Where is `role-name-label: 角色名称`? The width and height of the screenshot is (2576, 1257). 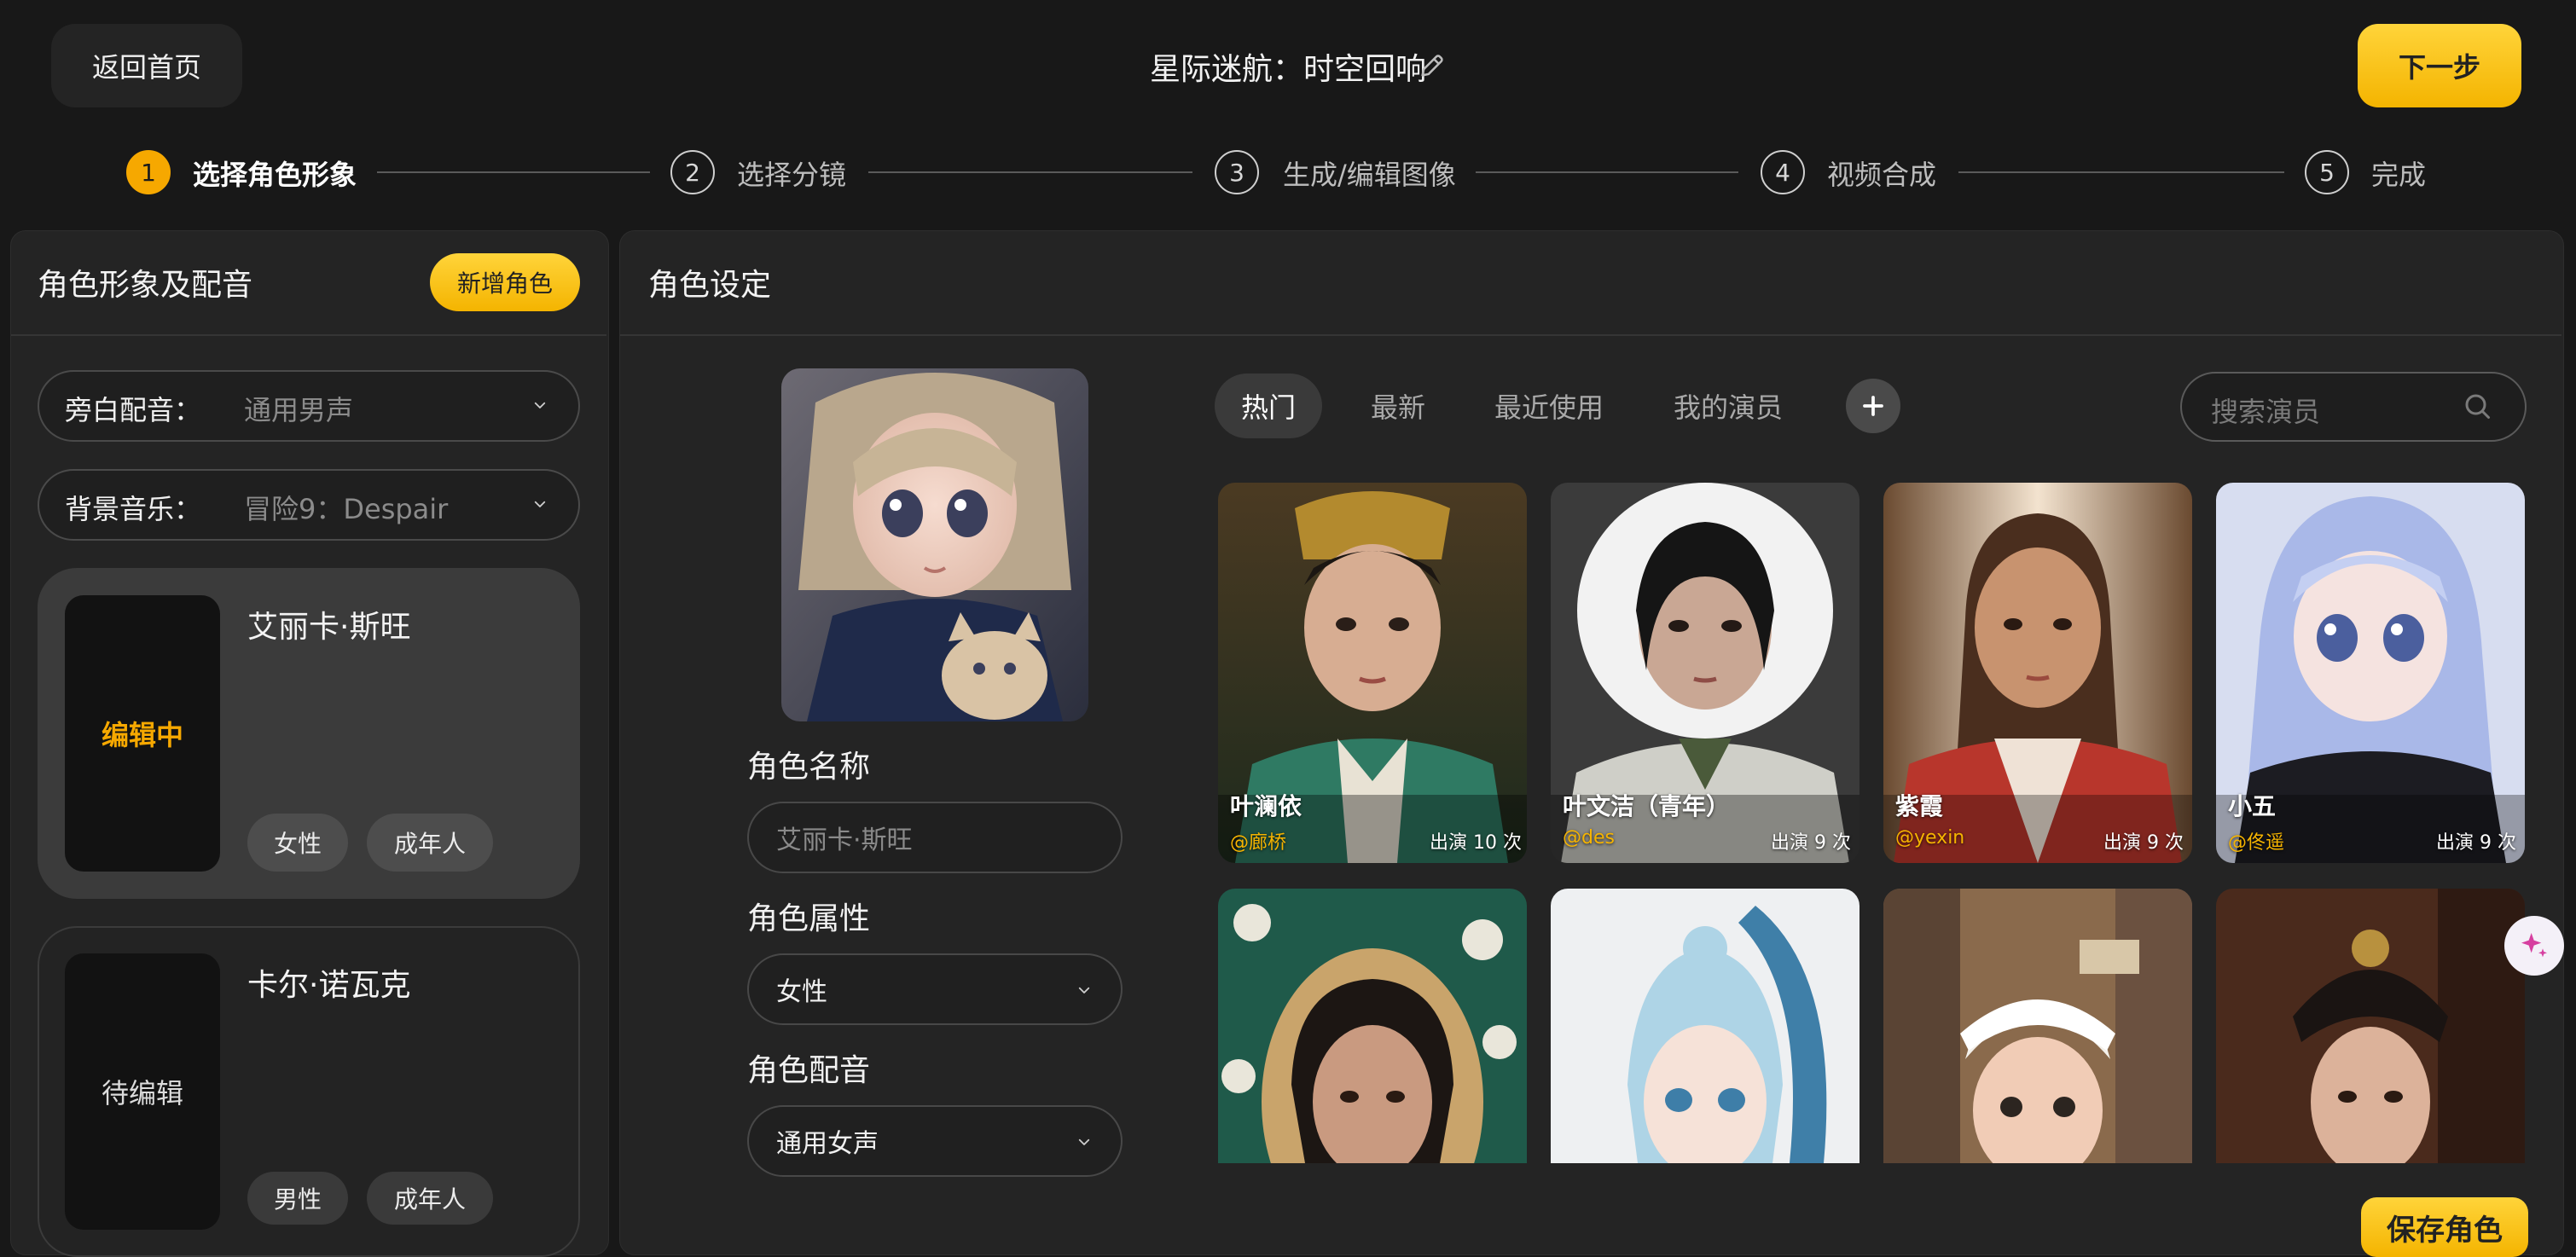
role-name-label: 角色名称 is located at coordinates (809, 767).